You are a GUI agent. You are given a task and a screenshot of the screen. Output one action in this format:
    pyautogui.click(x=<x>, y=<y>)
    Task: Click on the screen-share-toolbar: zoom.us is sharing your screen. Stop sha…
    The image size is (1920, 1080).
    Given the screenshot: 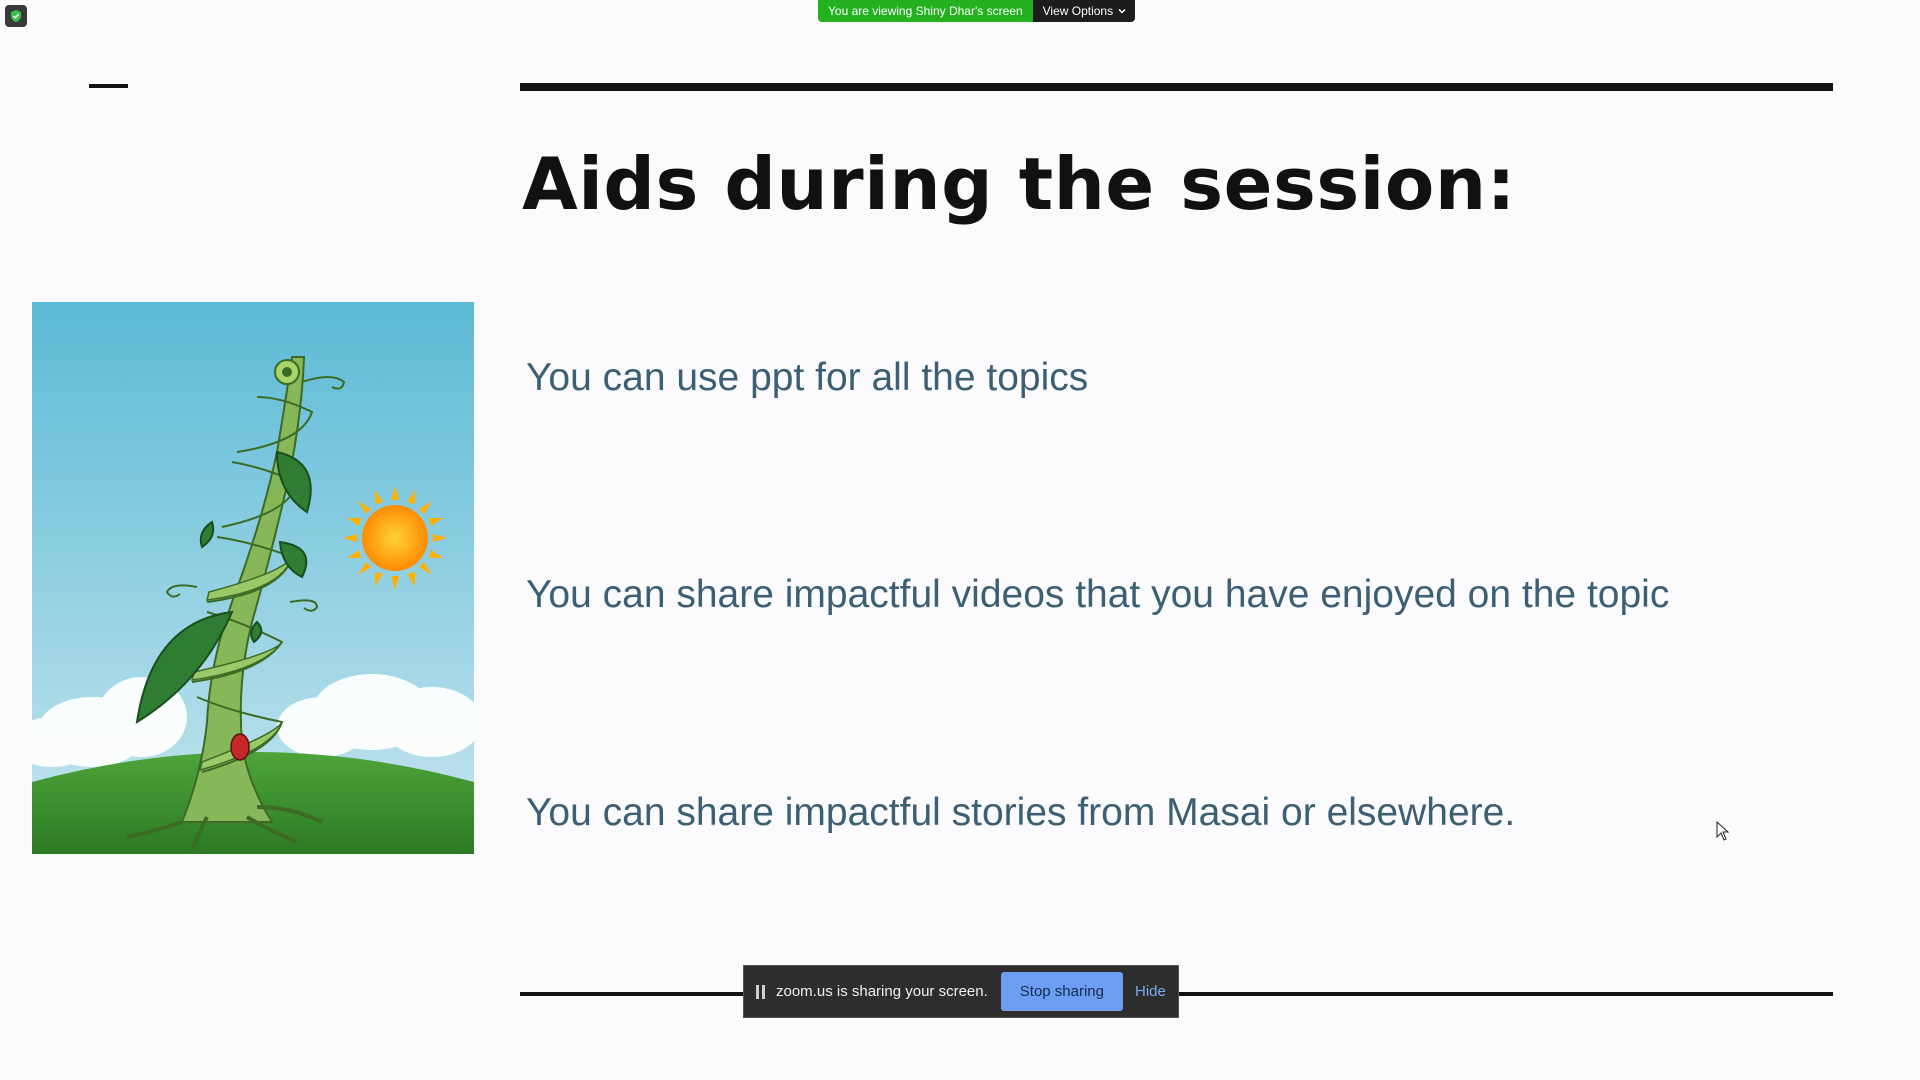 What is the action you would take?
    pyautogui.click(x=961, y=991)
    